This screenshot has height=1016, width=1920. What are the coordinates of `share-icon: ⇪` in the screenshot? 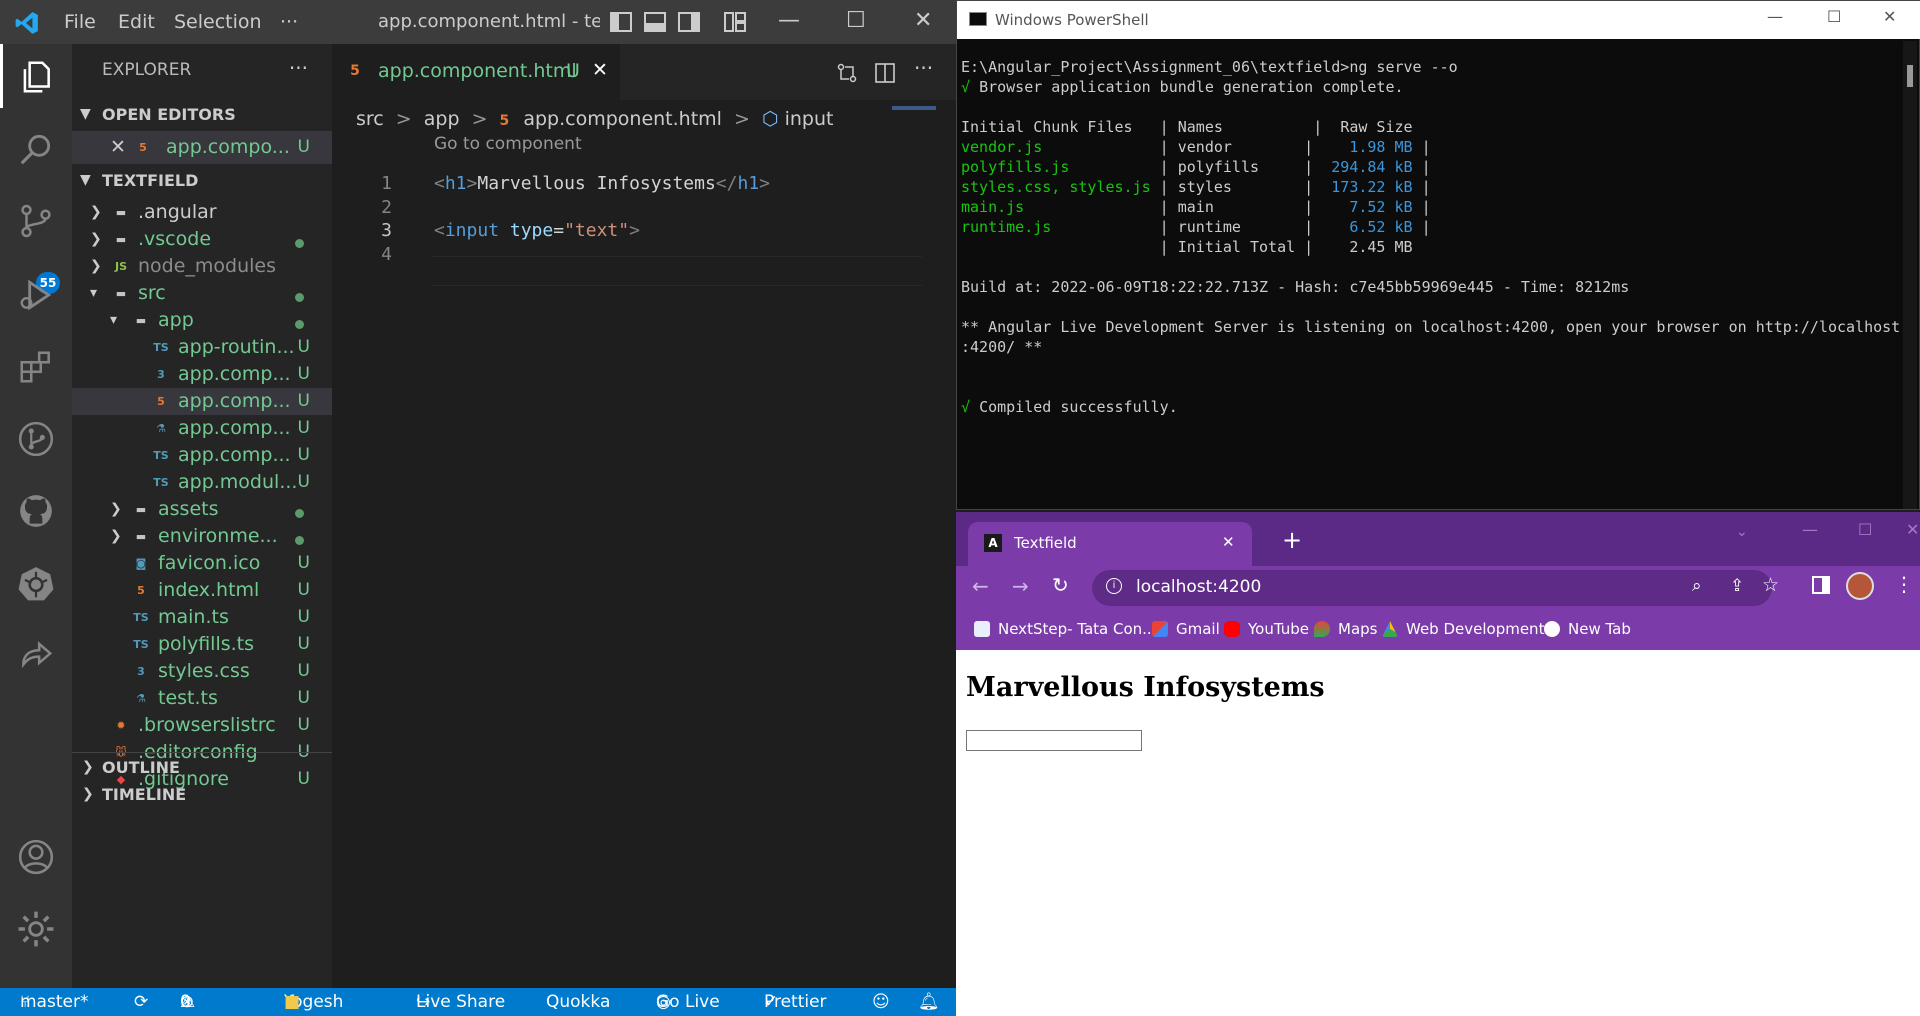 It's located at (1737, 586).